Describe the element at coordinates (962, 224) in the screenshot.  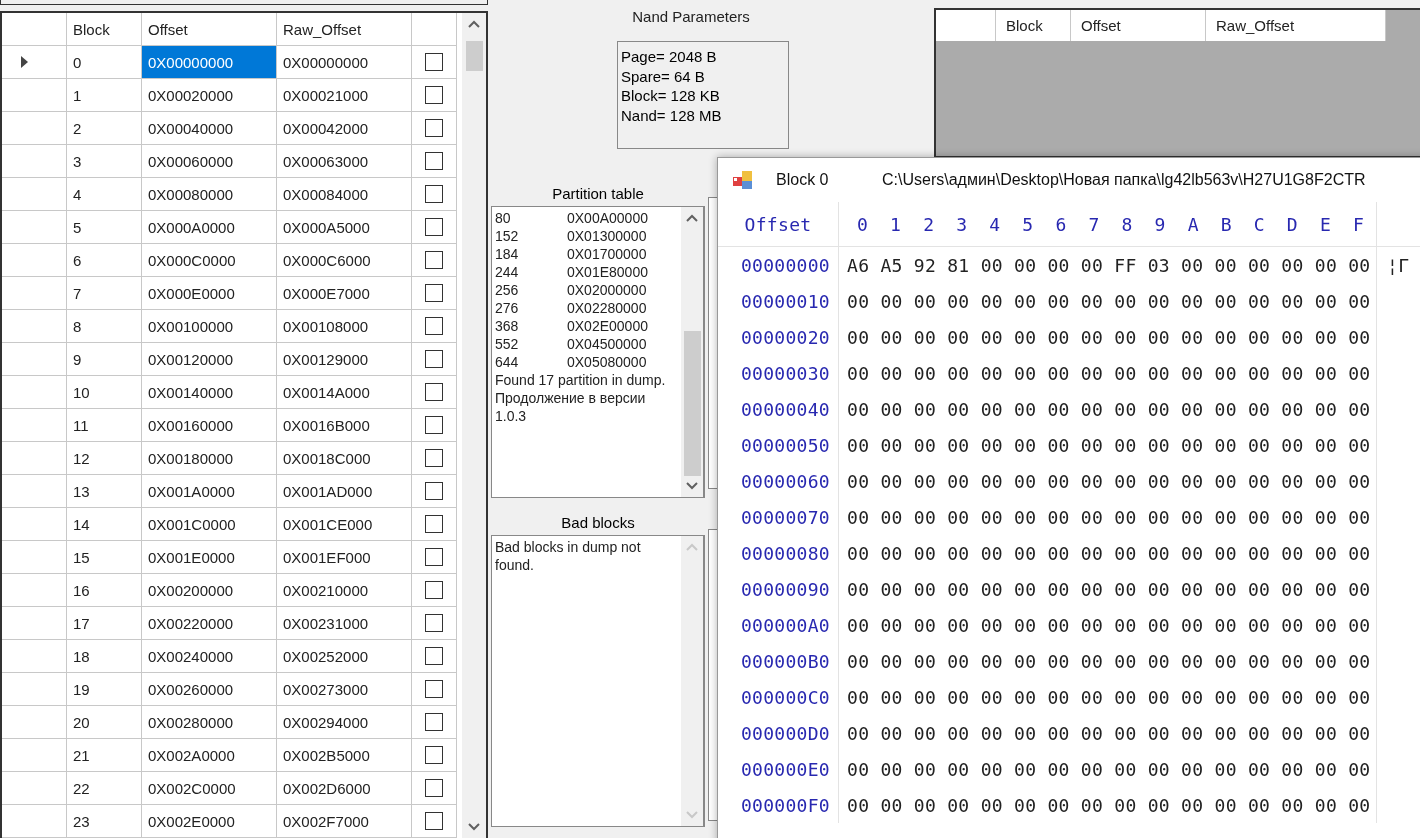
I see `column-header: 3` at that location.